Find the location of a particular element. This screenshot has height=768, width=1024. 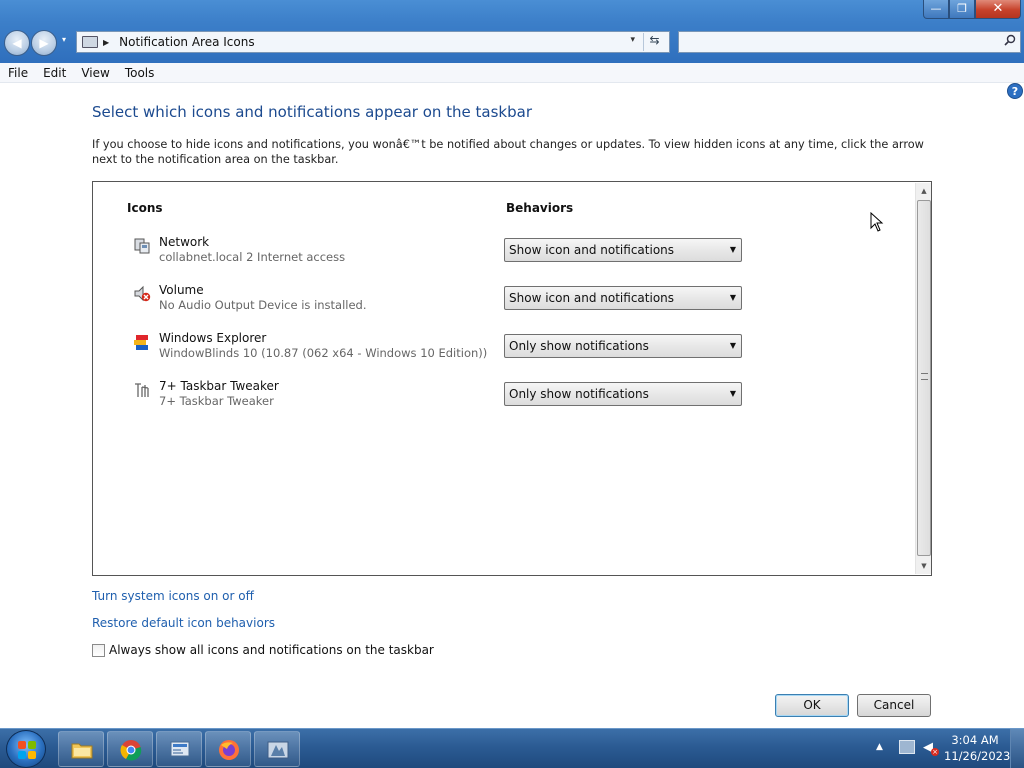

scroll-grip-icon is located at coordinates (924, 376).